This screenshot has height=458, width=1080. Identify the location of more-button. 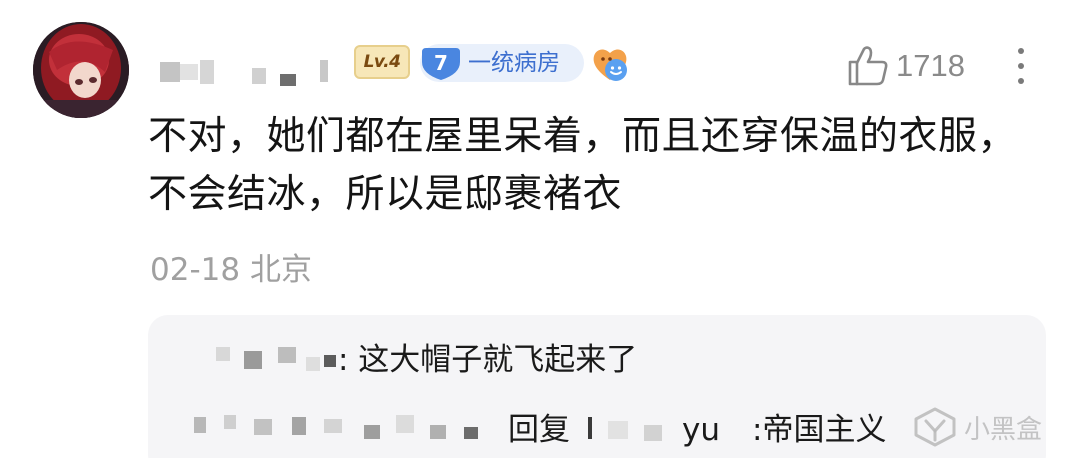
(1022, 66).